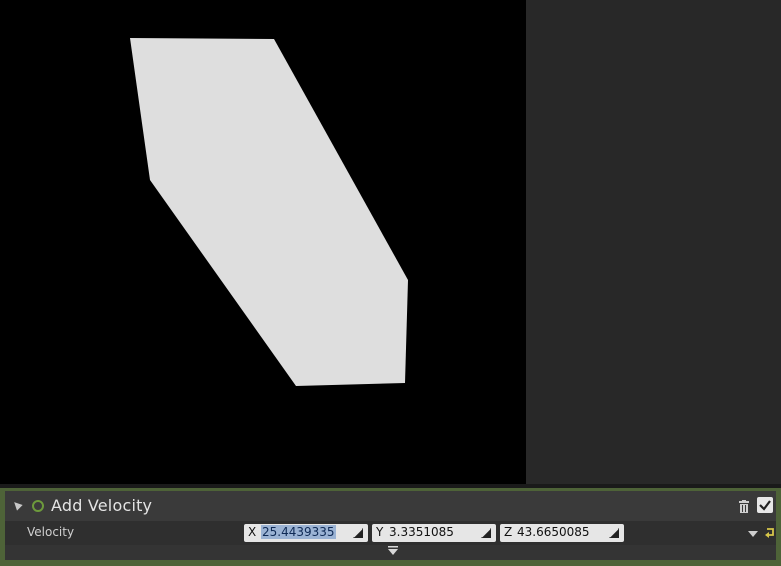  What do you see at coordinates (753, 534) in the screenshot?
I see `dropdown-arrow-icon` at bounding box center [753, 534].